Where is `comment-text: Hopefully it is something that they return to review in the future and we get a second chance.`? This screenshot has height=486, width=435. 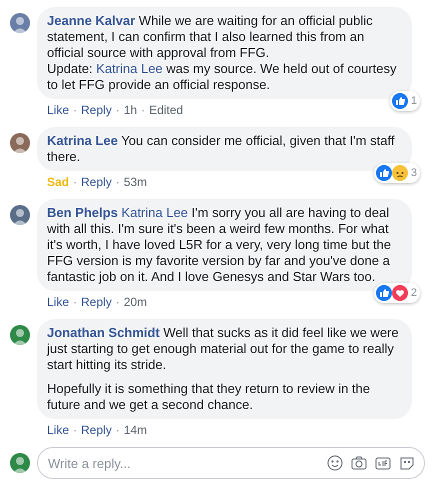 comment-text: Hopefully it is something that they return to review in the future and we get a second chance. is located at coordinates (208, 396).